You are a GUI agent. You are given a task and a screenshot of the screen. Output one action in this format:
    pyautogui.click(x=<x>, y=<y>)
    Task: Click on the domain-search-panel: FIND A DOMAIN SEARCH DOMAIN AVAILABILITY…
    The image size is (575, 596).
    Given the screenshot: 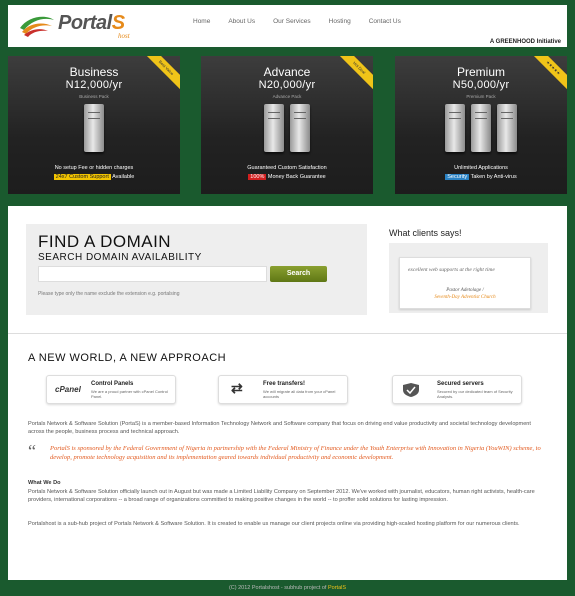 What is the action you would take?
    pyautogui.click(x=196, y=269)
    